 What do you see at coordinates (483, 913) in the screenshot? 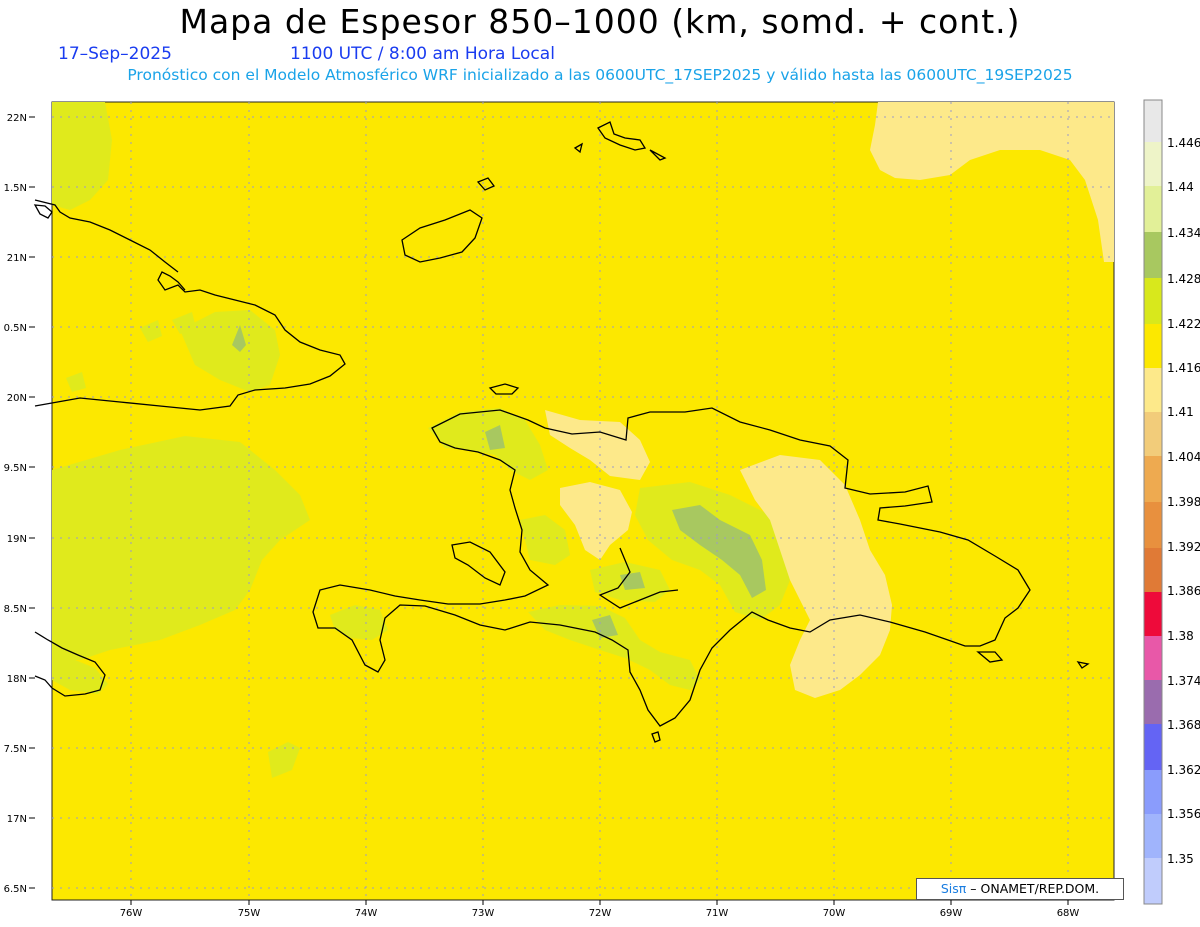
I see `lon-label: 73W` at bounding box center [483, 913].